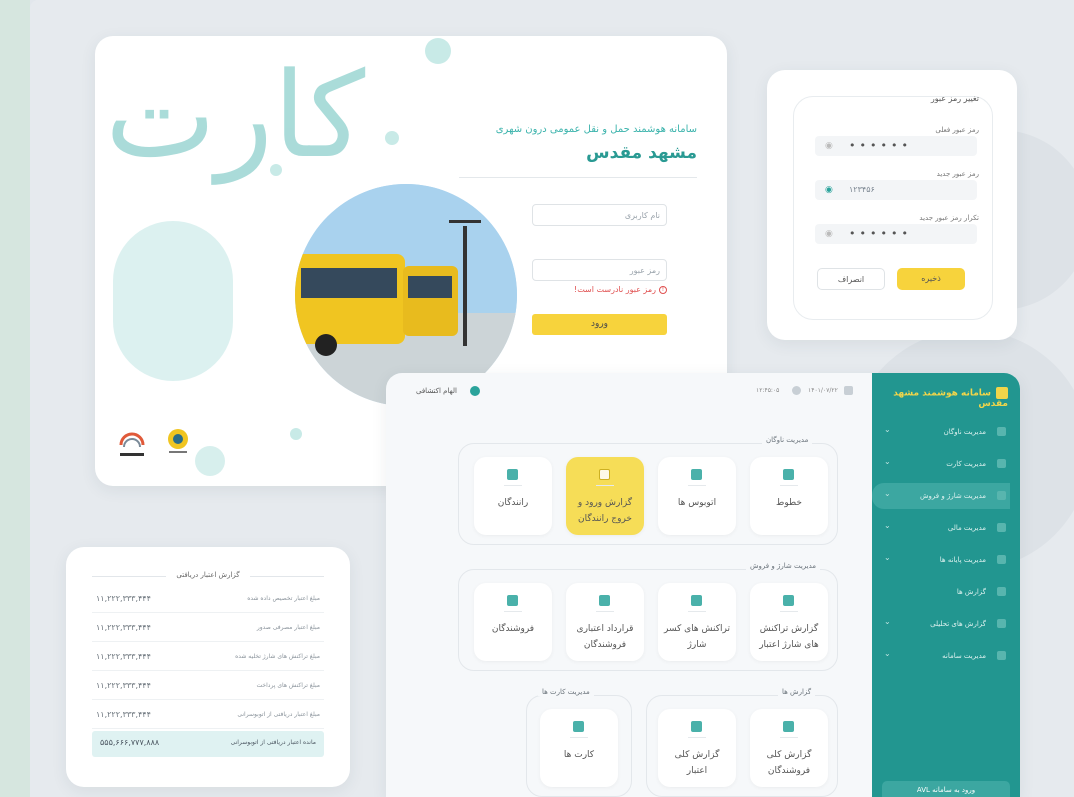  I want to click on repeat-password-label: تکرار رمز عبور جدید, so click(949, 218).